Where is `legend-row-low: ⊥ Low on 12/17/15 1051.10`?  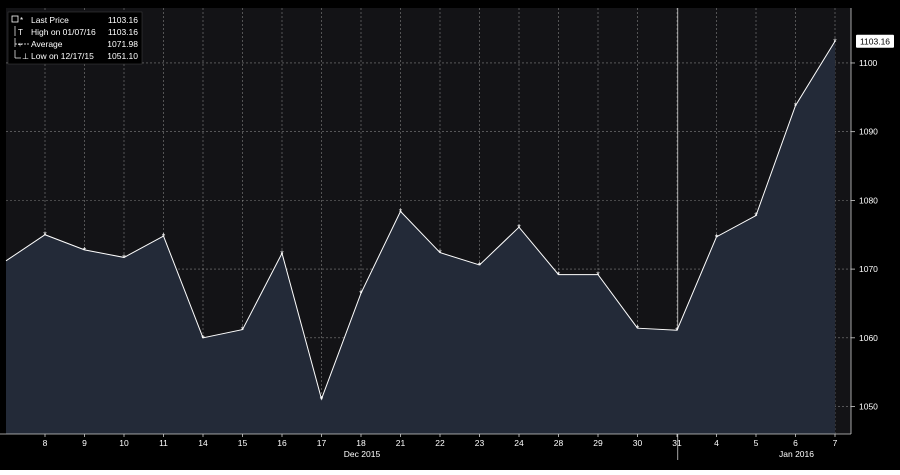 legend-row-low: ⊥ Low on 12/17/15 1051.10 is located at coordinates (76, 55).